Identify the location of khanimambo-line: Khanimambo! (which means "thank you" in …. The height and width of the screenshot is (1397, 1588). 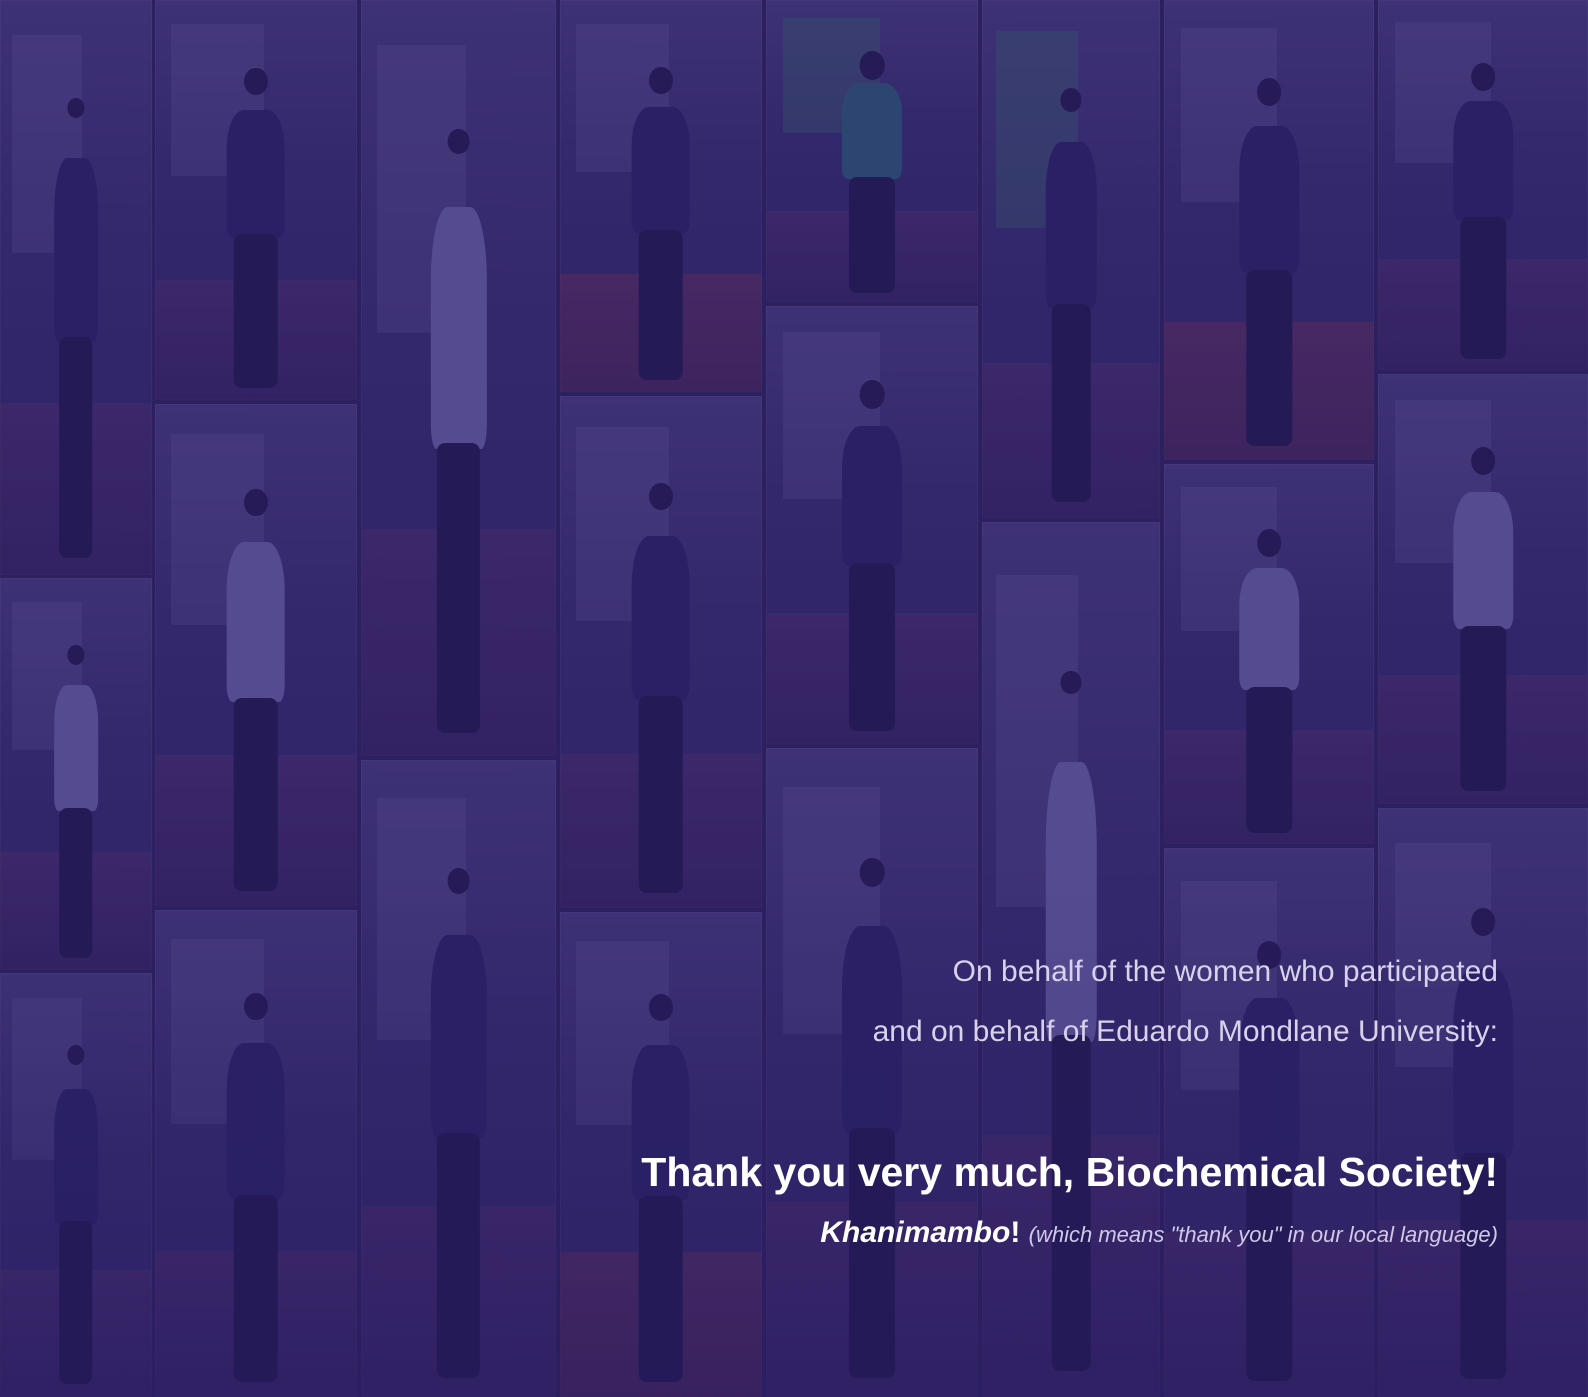
(1028, 1234).